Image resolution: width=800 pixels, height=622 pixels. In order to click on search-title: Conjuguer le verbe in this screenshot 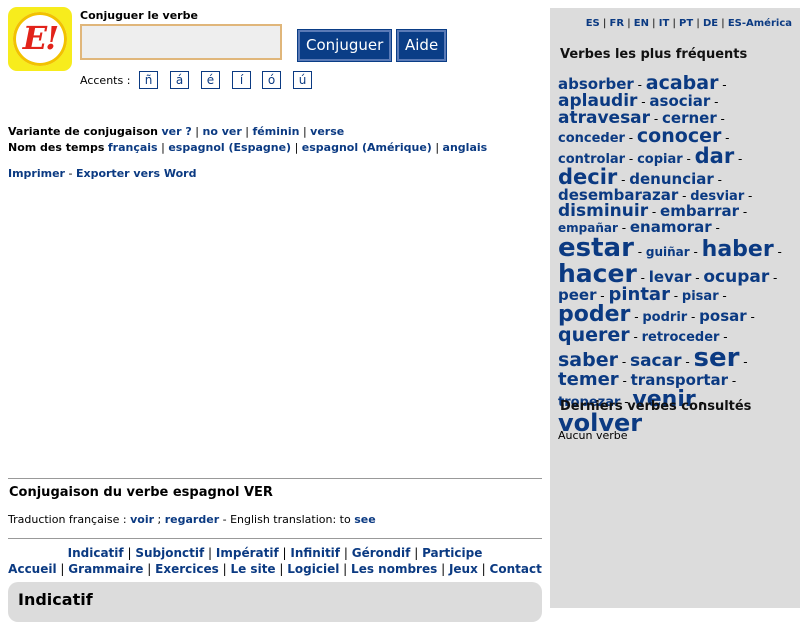, I will do `click(139, 15)`.